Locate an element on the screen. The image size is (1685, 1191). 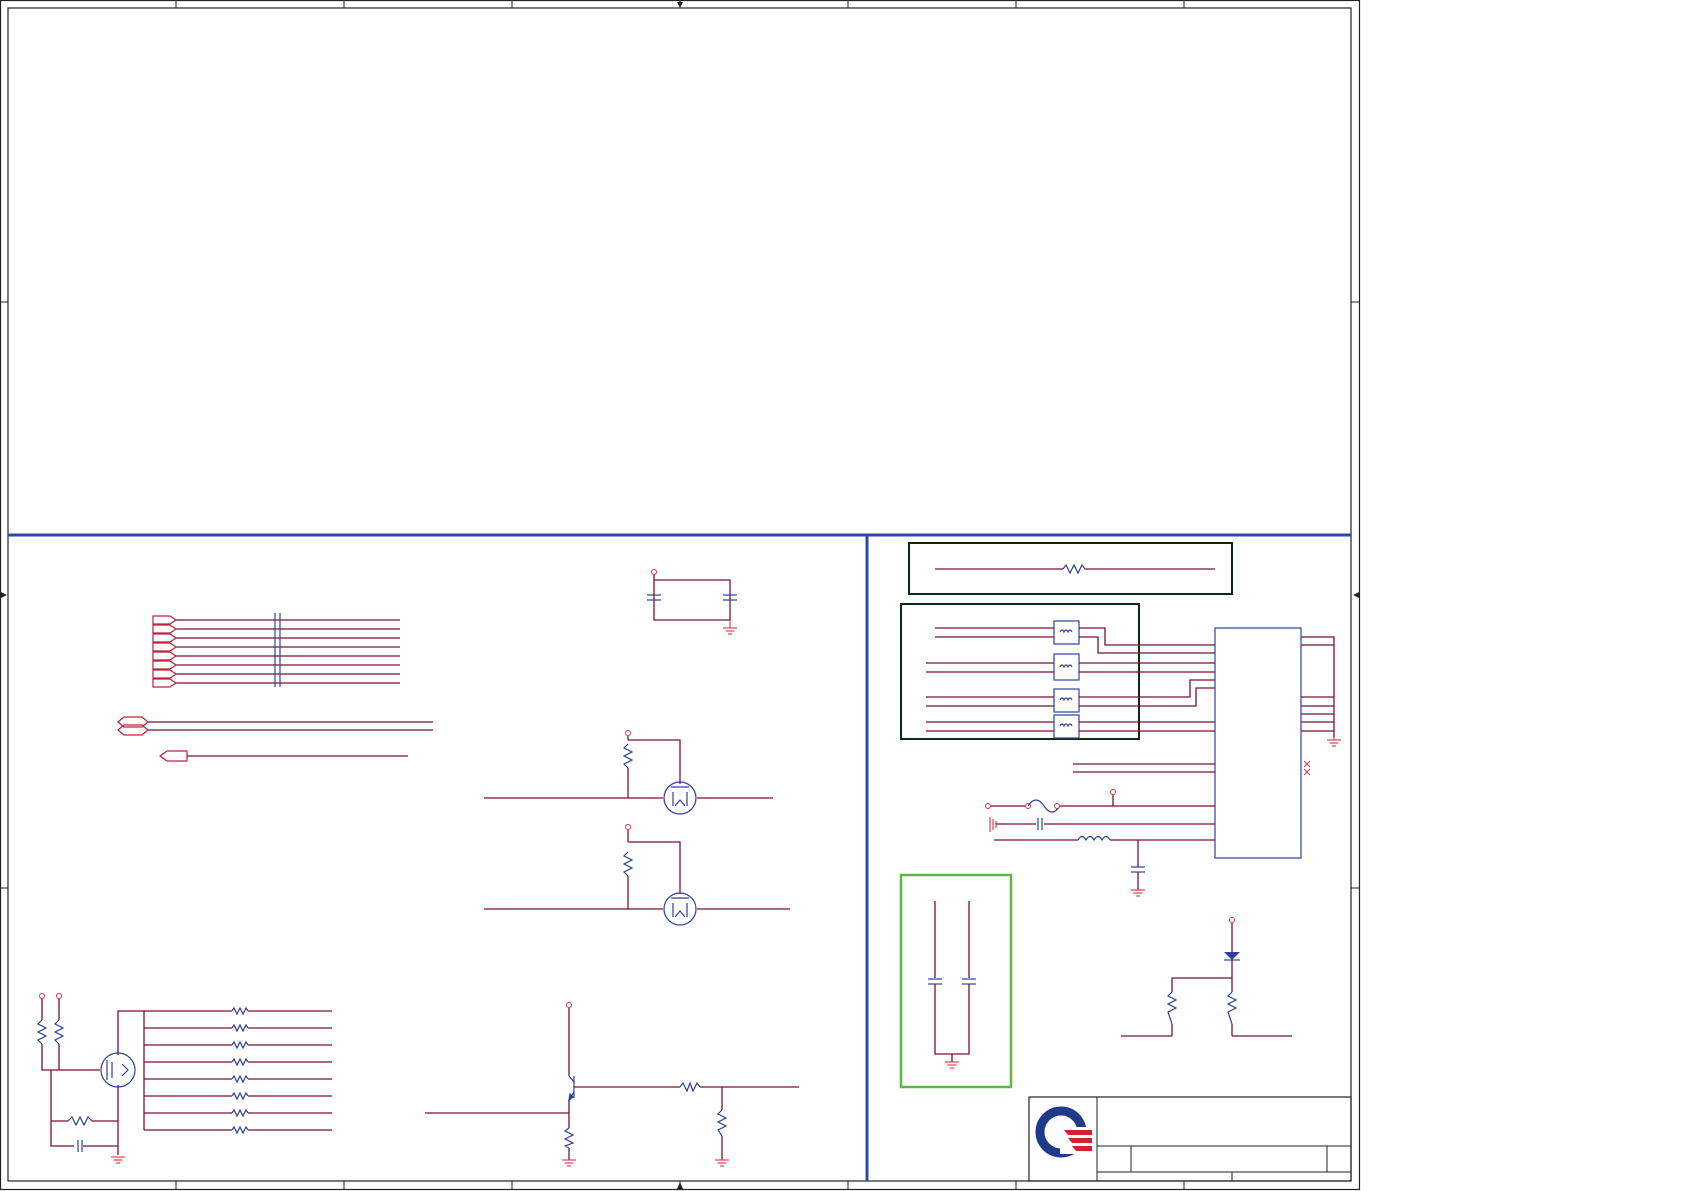
connector-icon is located at coordinates (1258, 743).